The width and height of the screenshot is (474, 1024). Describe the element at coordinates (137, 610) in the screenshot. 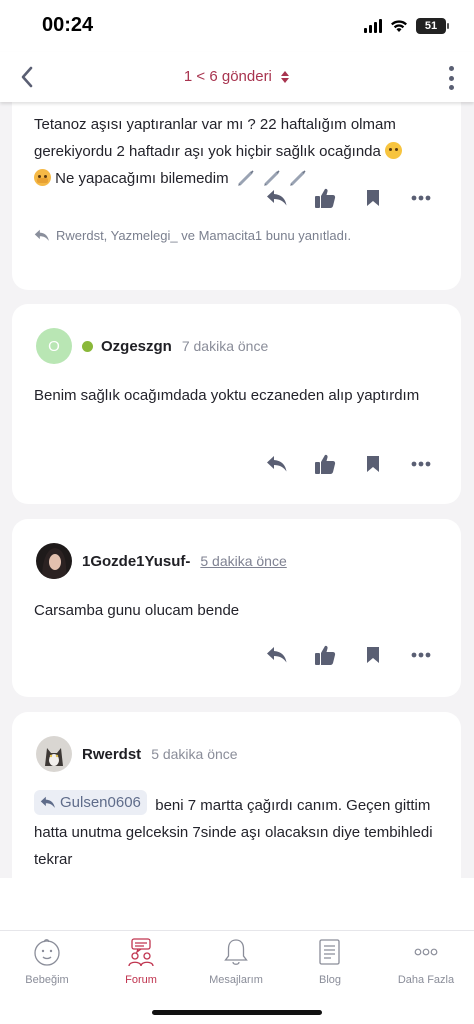

I see `post-text: Carsamba gunu olucam bende` at that location.